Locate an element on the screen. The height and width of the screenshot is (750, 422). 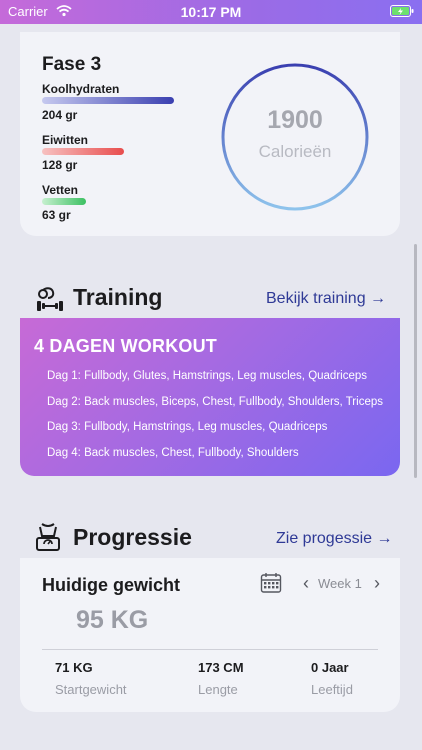
carbs-value: 204 gr is located at coordinates (60, 115).